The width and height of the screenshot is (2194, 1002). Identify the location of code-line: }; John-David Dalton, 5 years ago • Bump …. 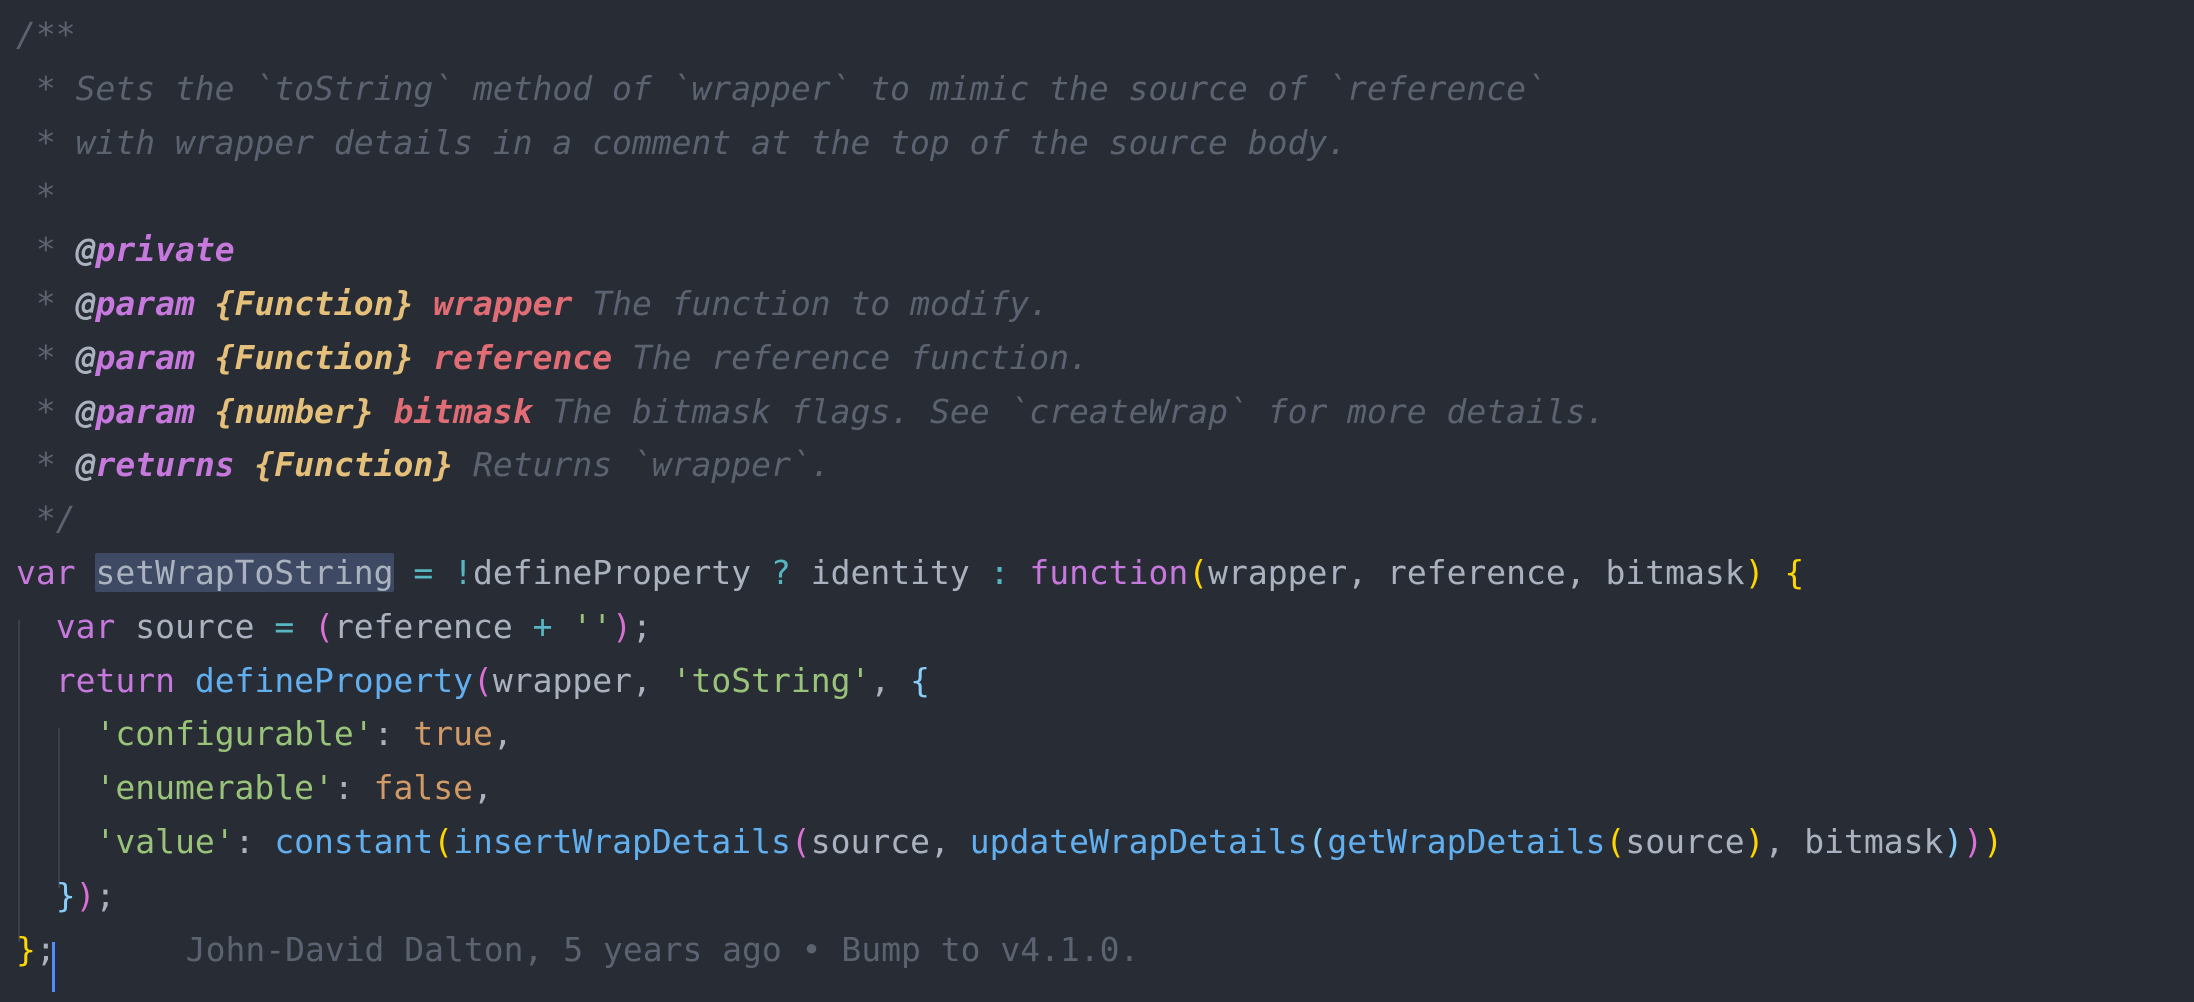
(577, 950).